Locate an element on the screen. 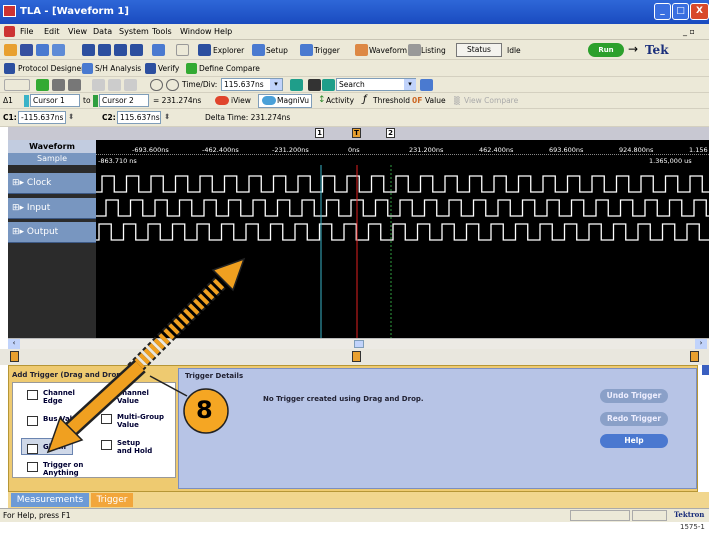 This screenshot has width=709, height=533. callout-number: 8 is located at coordinates (204, 410).